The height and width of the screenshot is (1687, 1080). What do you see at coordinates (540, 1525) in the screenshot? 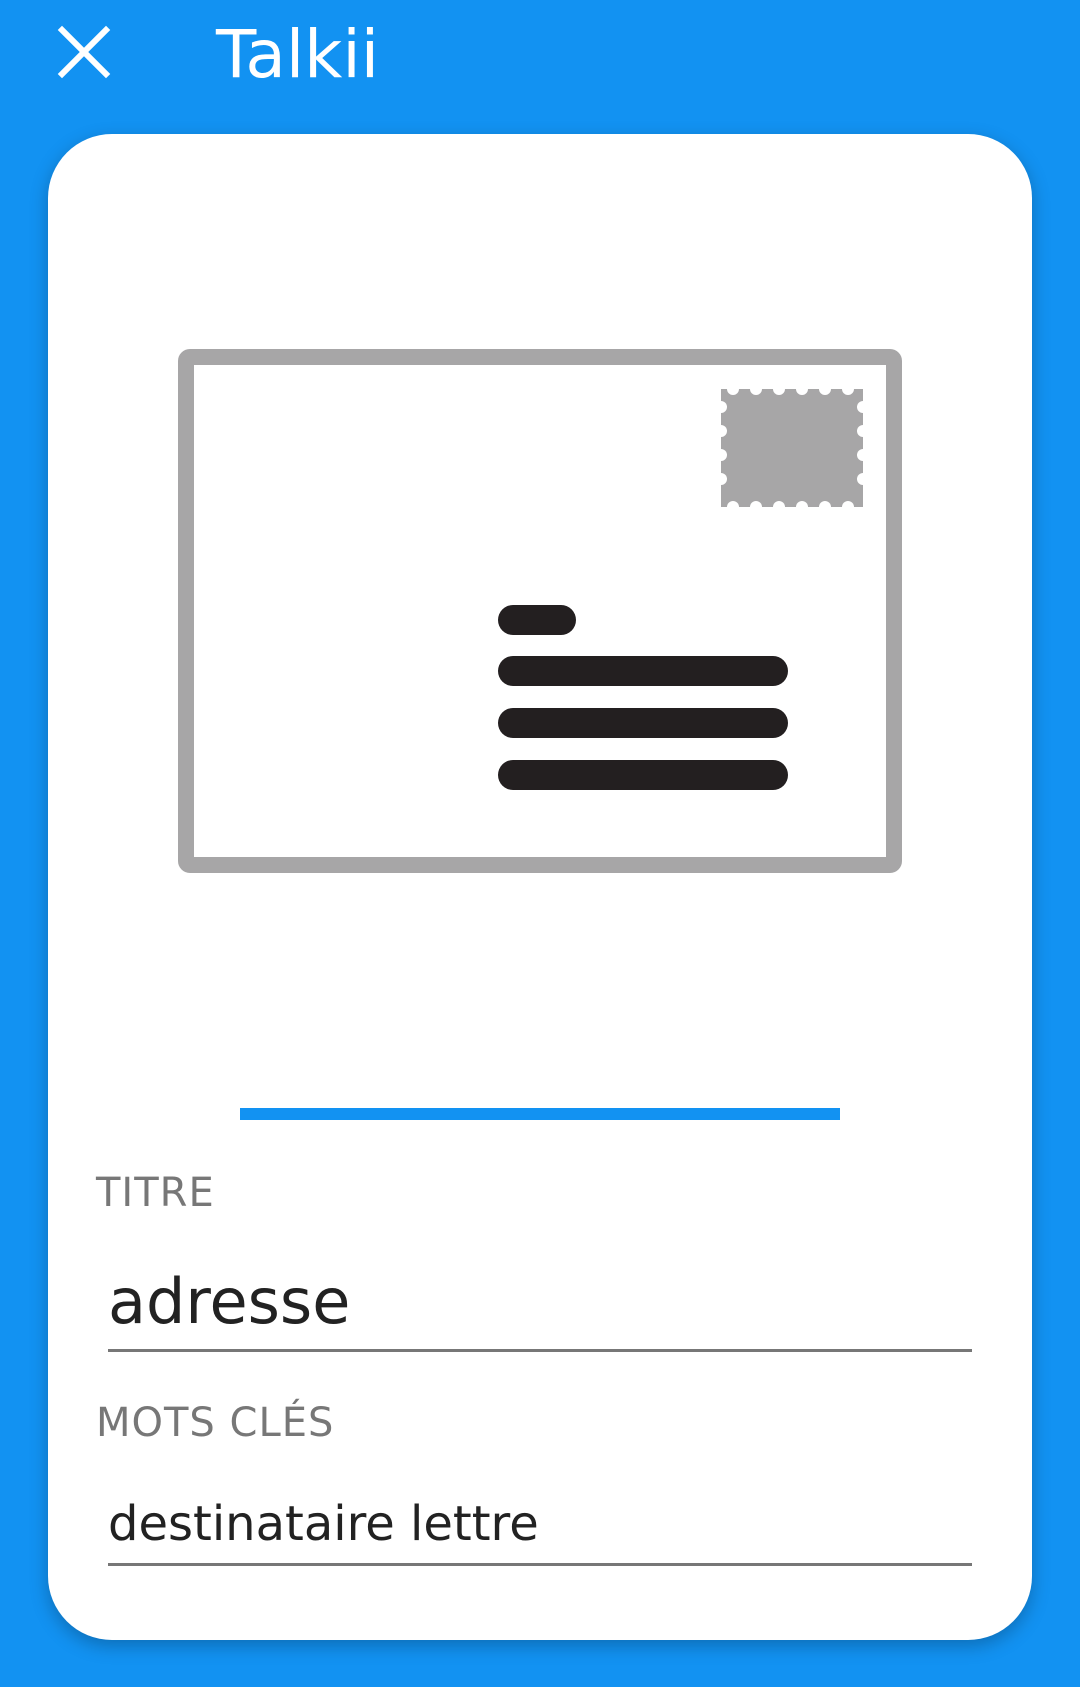
I see `keywords-input` at bounding box center [540, 1525].